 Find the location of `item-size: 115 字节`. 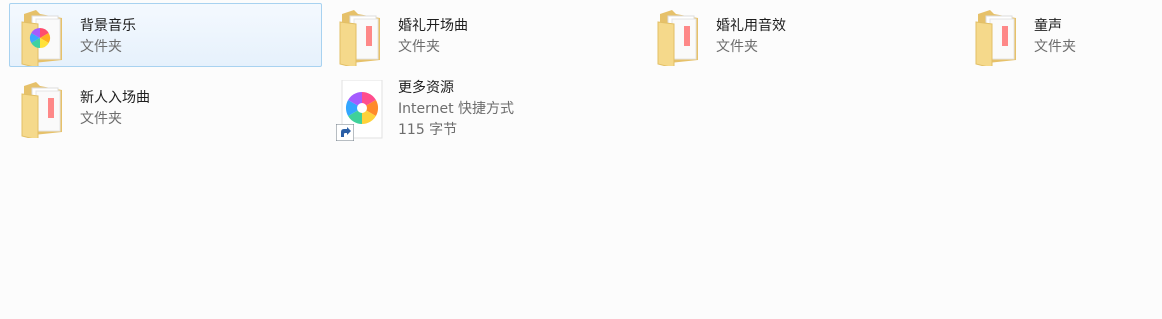

item-size: 115 字节 is located at coordinates (428, 130).